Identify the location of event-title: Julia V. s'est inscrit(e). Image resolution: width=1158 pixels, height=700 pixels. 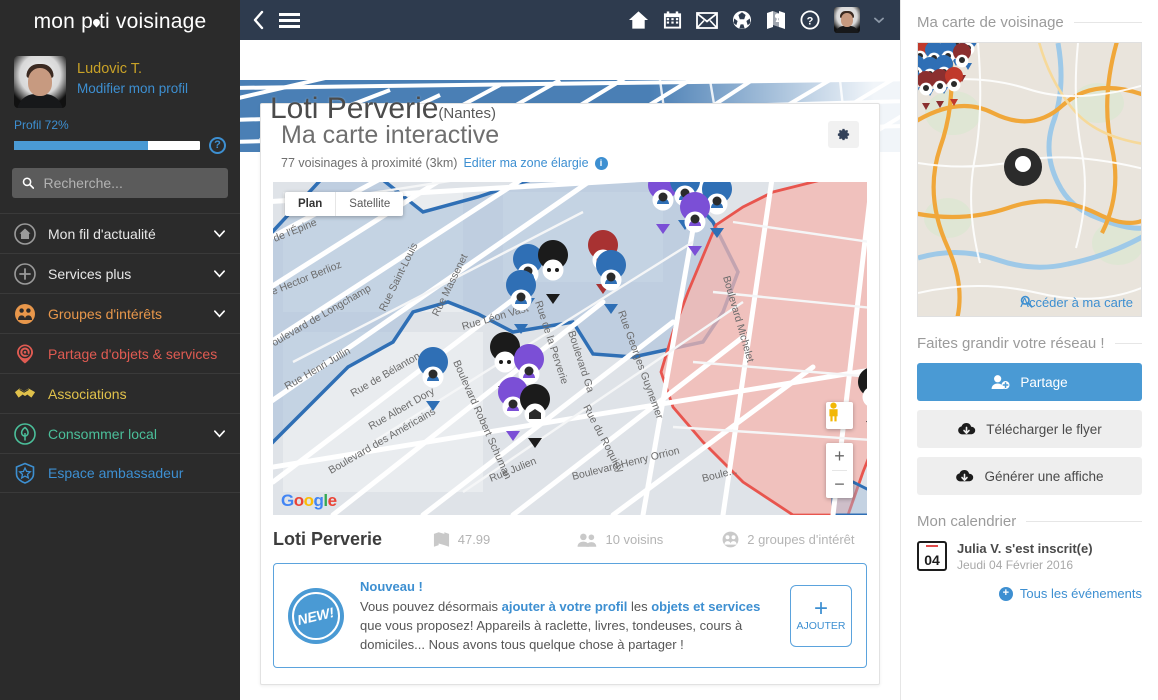
(1025, 548).